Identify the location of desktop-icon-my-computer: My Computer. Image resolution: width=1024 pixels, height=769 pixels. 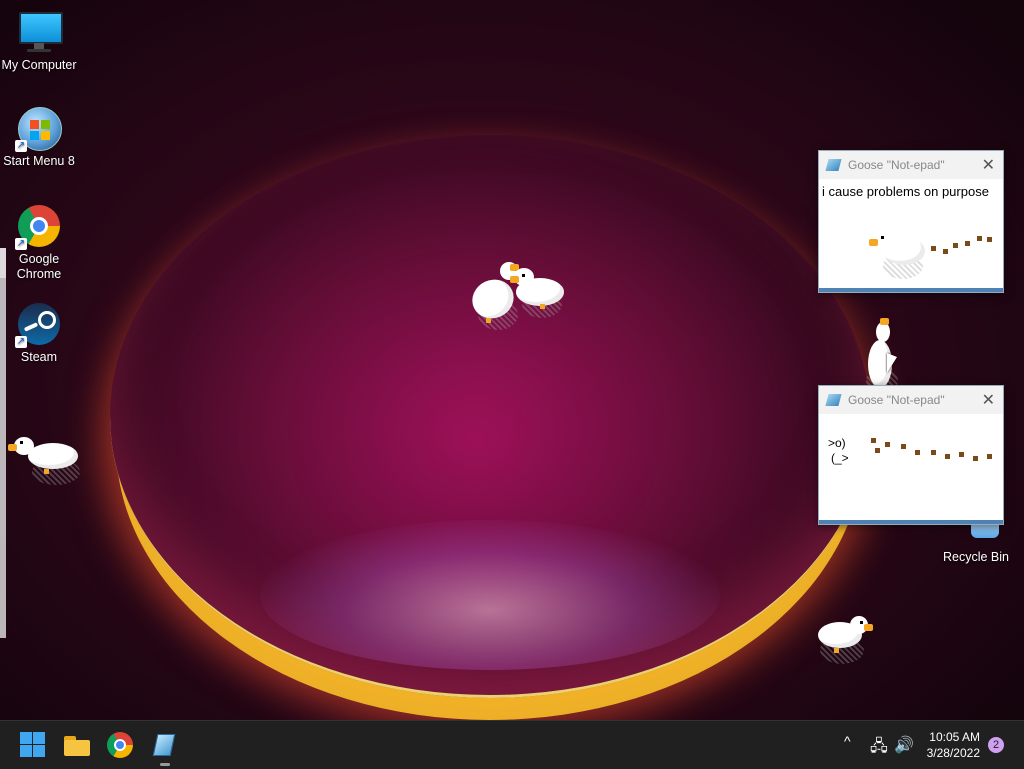
(39, 41).